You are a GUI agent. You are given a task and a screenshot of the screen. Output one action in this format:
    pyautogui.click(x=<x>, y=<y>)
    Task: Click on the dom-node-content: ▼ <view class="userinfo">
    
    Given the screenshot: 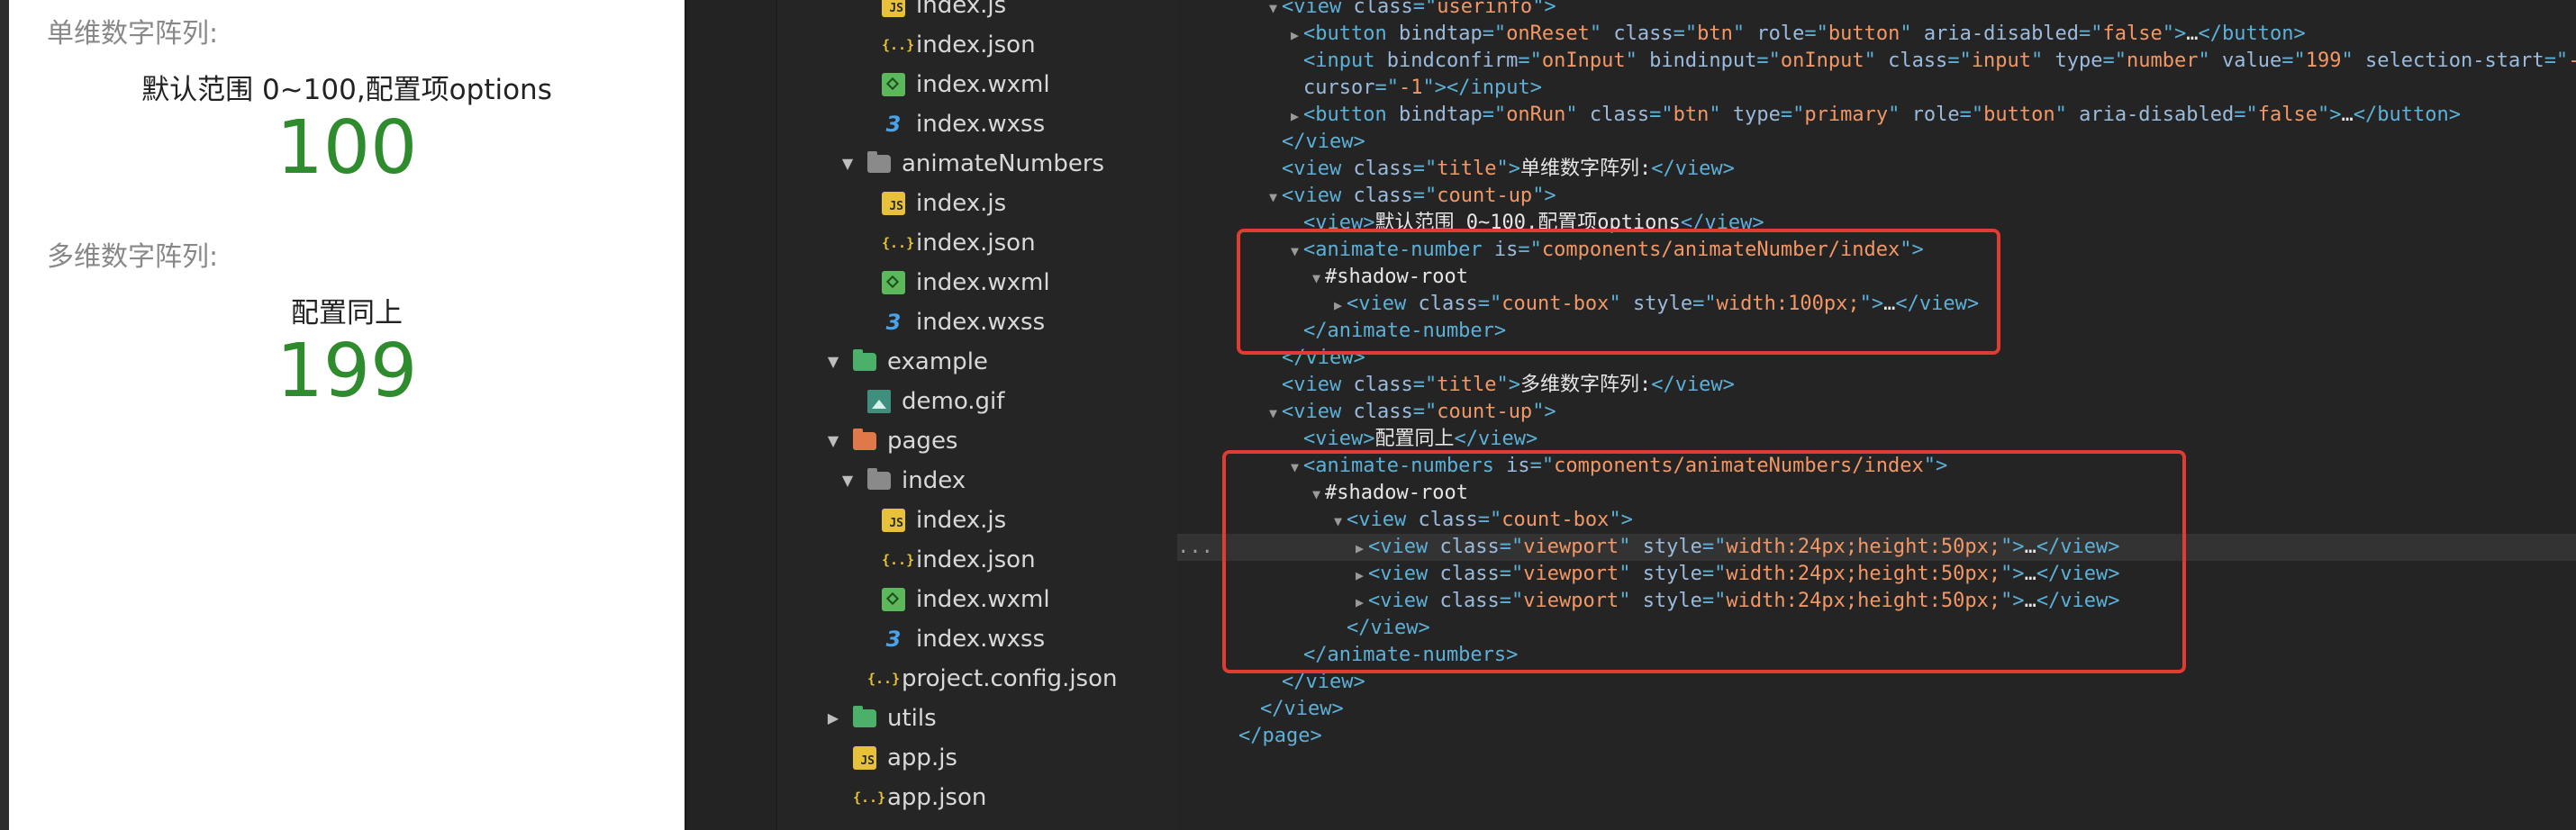 What is the action you would take?
    pyautogui.click(x=1412, y=11)
    